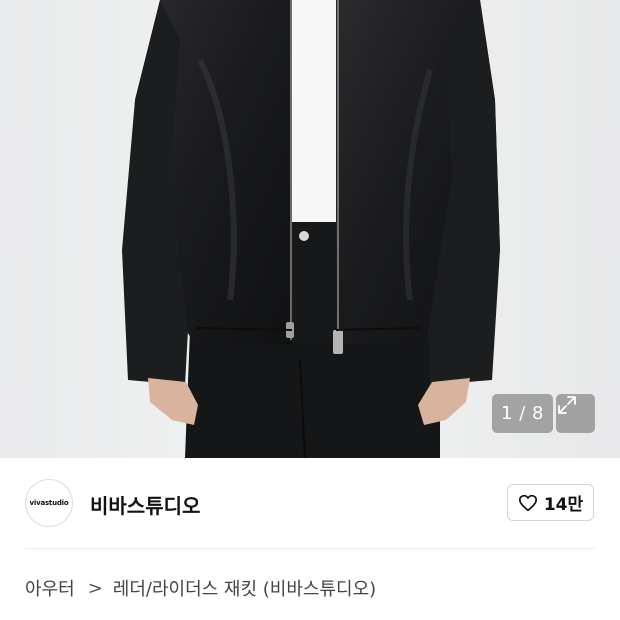 The image size is (620, 620). I want to click on brand-logo: vivastudio, so click(49, 503).